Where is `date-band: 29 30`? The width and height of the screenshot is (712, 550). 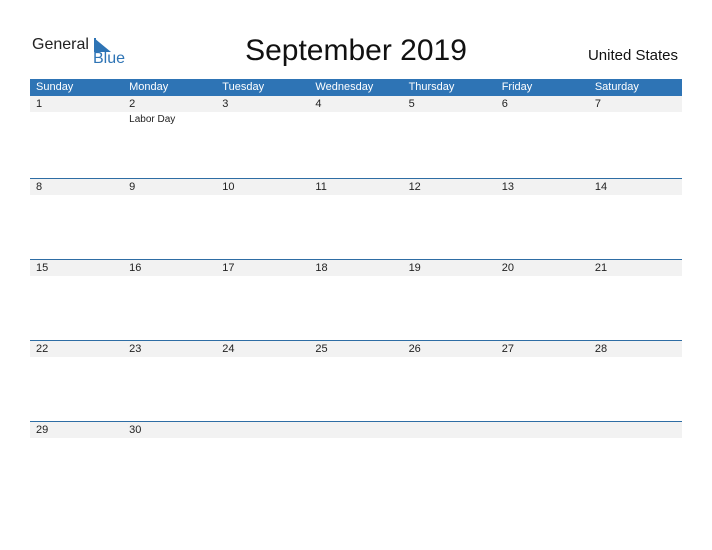
date-band: 29 30 is located at coordinates (356, 430).